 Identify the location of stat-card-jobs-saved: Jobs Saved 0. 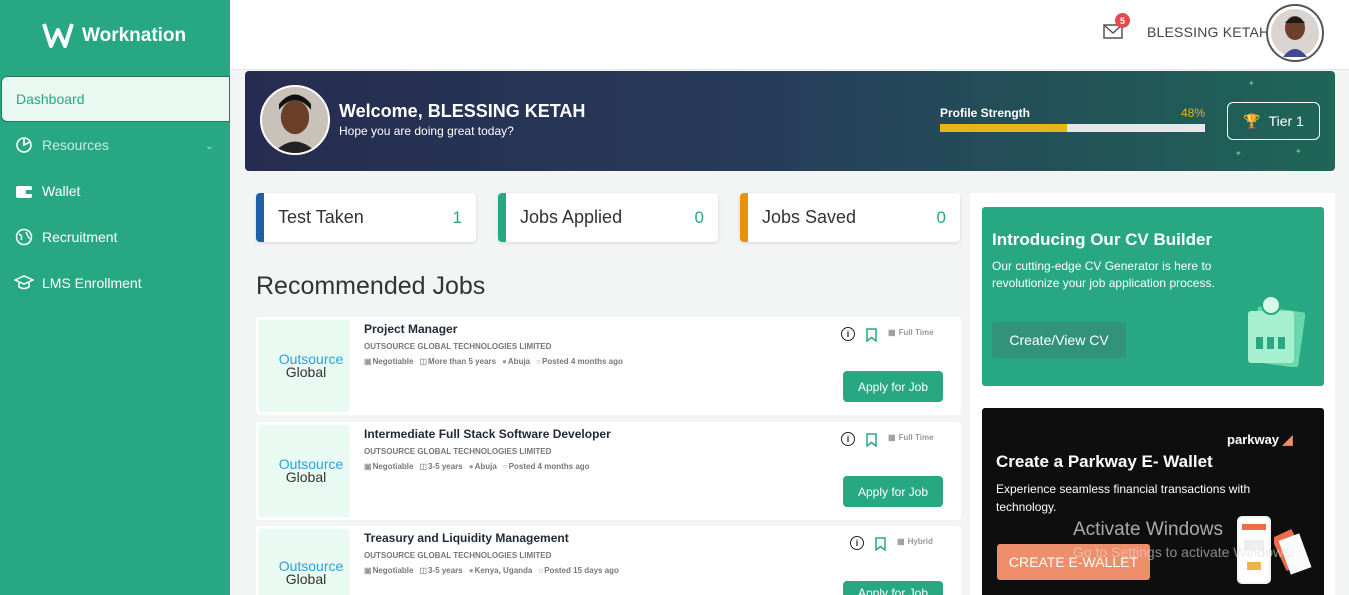
(850, 217).